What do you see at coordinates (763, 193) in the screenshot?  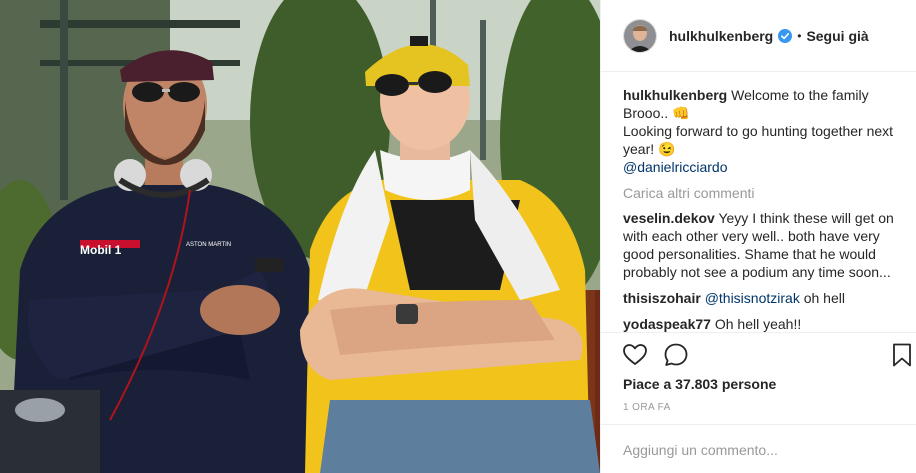 I see `load-more-comments-link: Carica altri commenti` at bounding box center [763, 193].